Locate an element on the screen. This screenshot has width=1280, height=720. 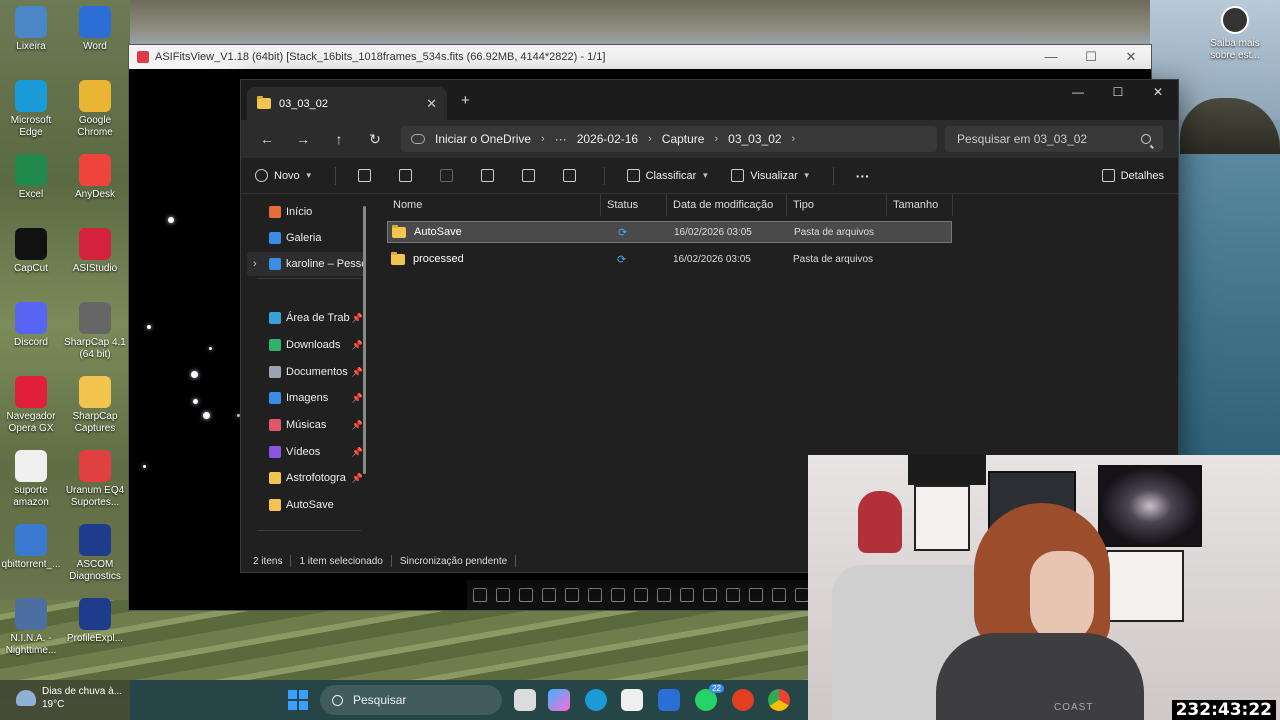
weather-widget: Dias de chuva à... 19°C is located at coordinates (69, 698).